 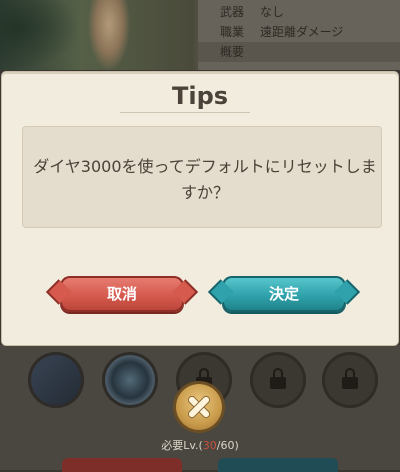 I want to click on character-info-panel: 武器 なし 職業 遠距離ダメージ 概要, so click(x=299, y=35).